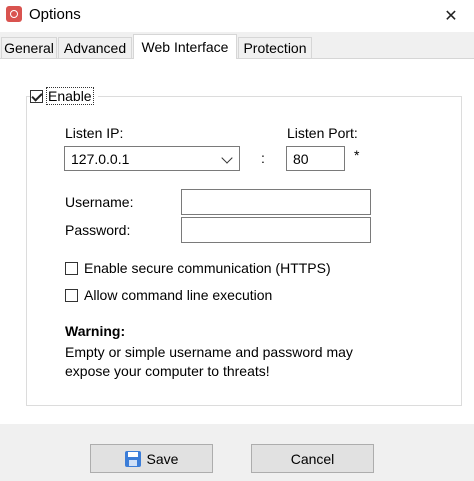  What do you see at coordinates (95, 47) in the screenshot?
I see `tab-advanced: Advanced` at bounding box center [95, 47].